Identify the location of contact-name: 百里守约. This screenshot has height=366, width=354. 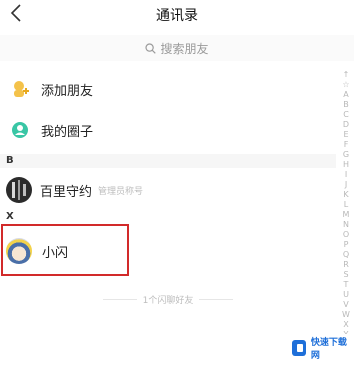
(66, 192).